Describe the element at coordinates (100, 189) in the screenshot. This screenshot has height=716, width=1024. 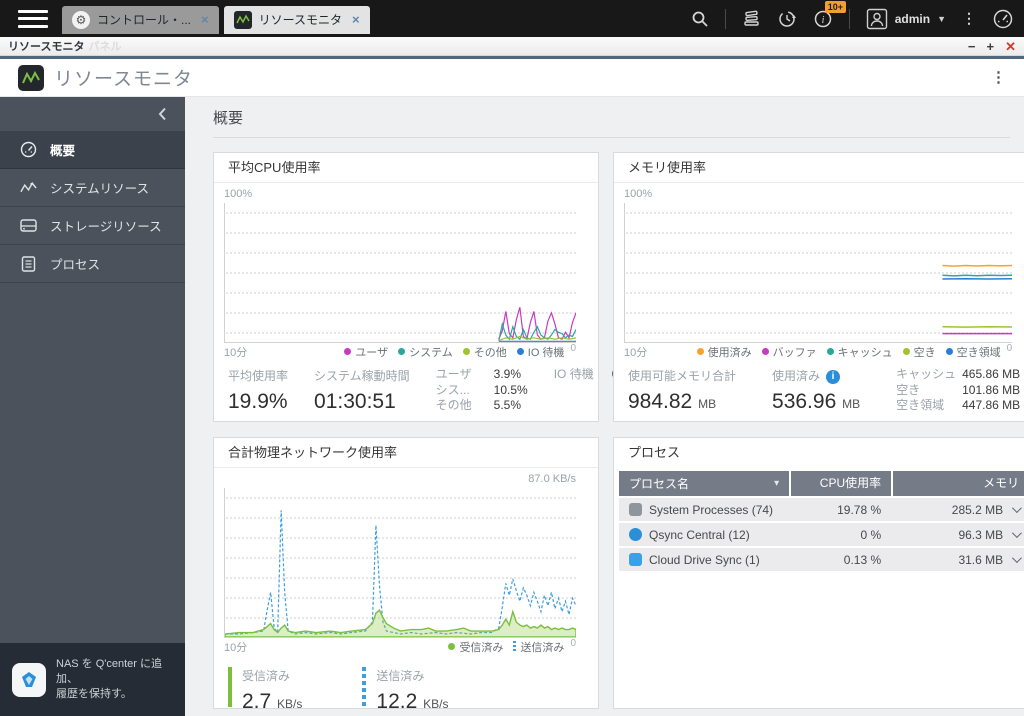
I see `sidebar-item-label: システムリソース` at that location.